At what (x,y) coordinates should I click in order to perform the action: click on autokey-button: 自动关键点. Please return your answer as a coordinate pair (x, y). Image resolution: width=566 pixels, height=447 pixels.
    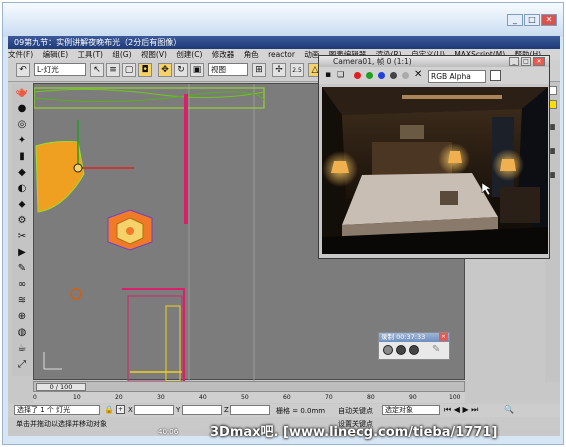
    Looking at the image, I should click on (355, 411).